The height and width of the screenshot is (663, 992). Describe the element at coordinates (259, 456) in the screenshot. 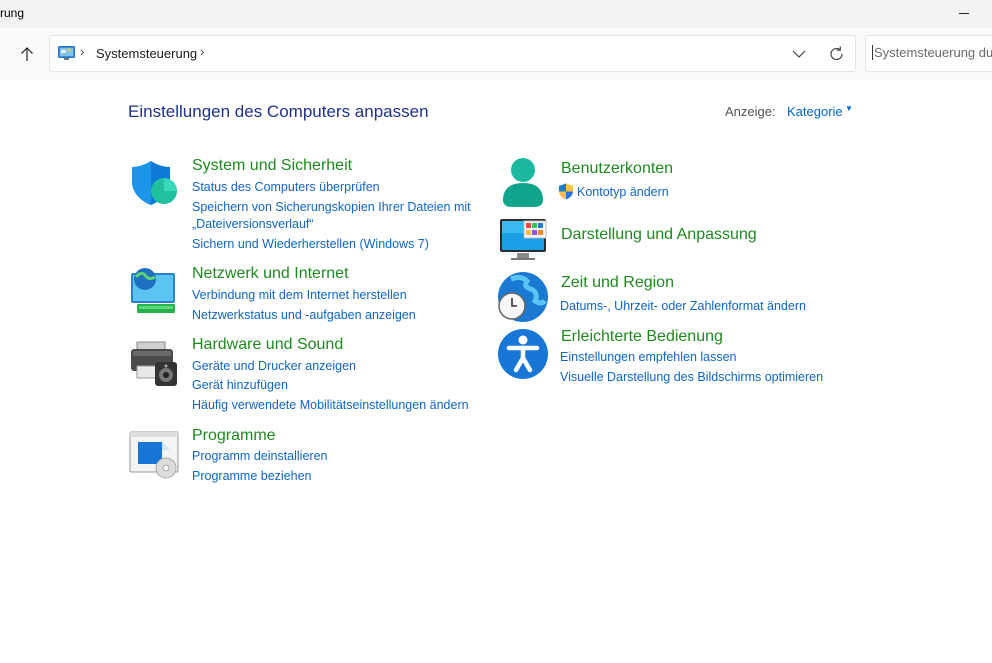

I see `link-uninstall-program: Programm deinstallieren` at that location.